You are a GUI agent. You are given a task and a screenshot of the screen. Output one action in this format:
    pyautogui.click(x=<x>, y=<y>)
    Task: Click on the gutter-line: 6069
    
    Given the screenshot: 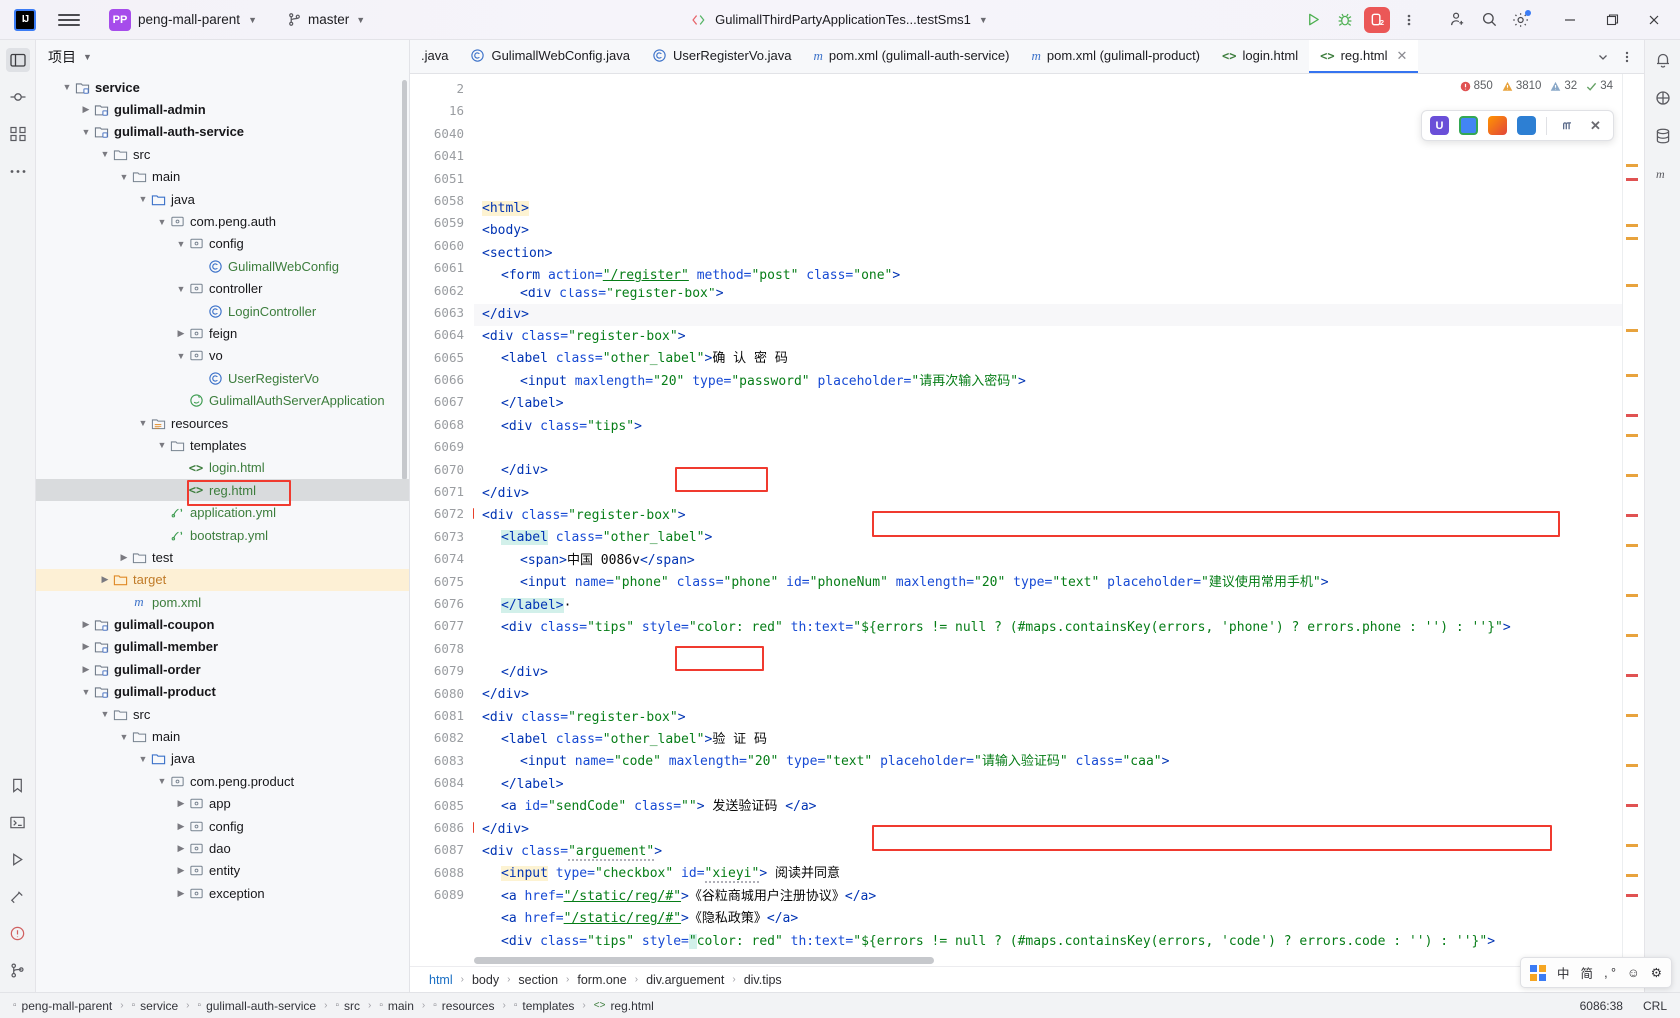 What is the action you would take?
    pyautogui.click(x=442, y=447)
    